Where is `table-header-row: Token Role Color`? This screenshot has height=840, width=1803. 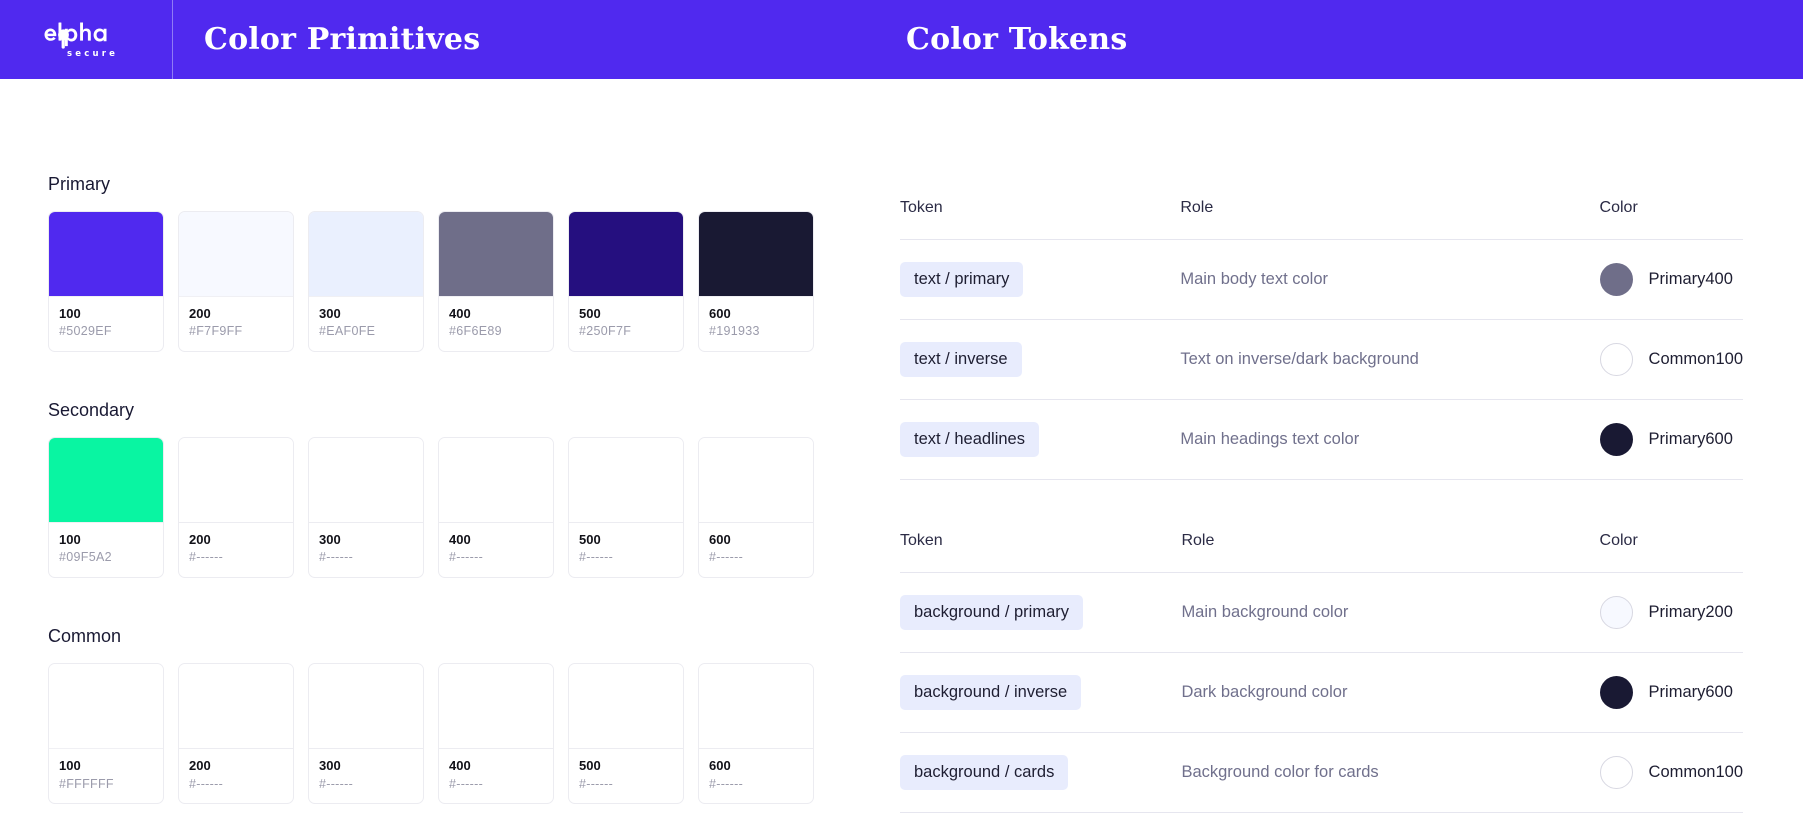
table-header-row: Token Role Color is located at coordinates (1321, 219).